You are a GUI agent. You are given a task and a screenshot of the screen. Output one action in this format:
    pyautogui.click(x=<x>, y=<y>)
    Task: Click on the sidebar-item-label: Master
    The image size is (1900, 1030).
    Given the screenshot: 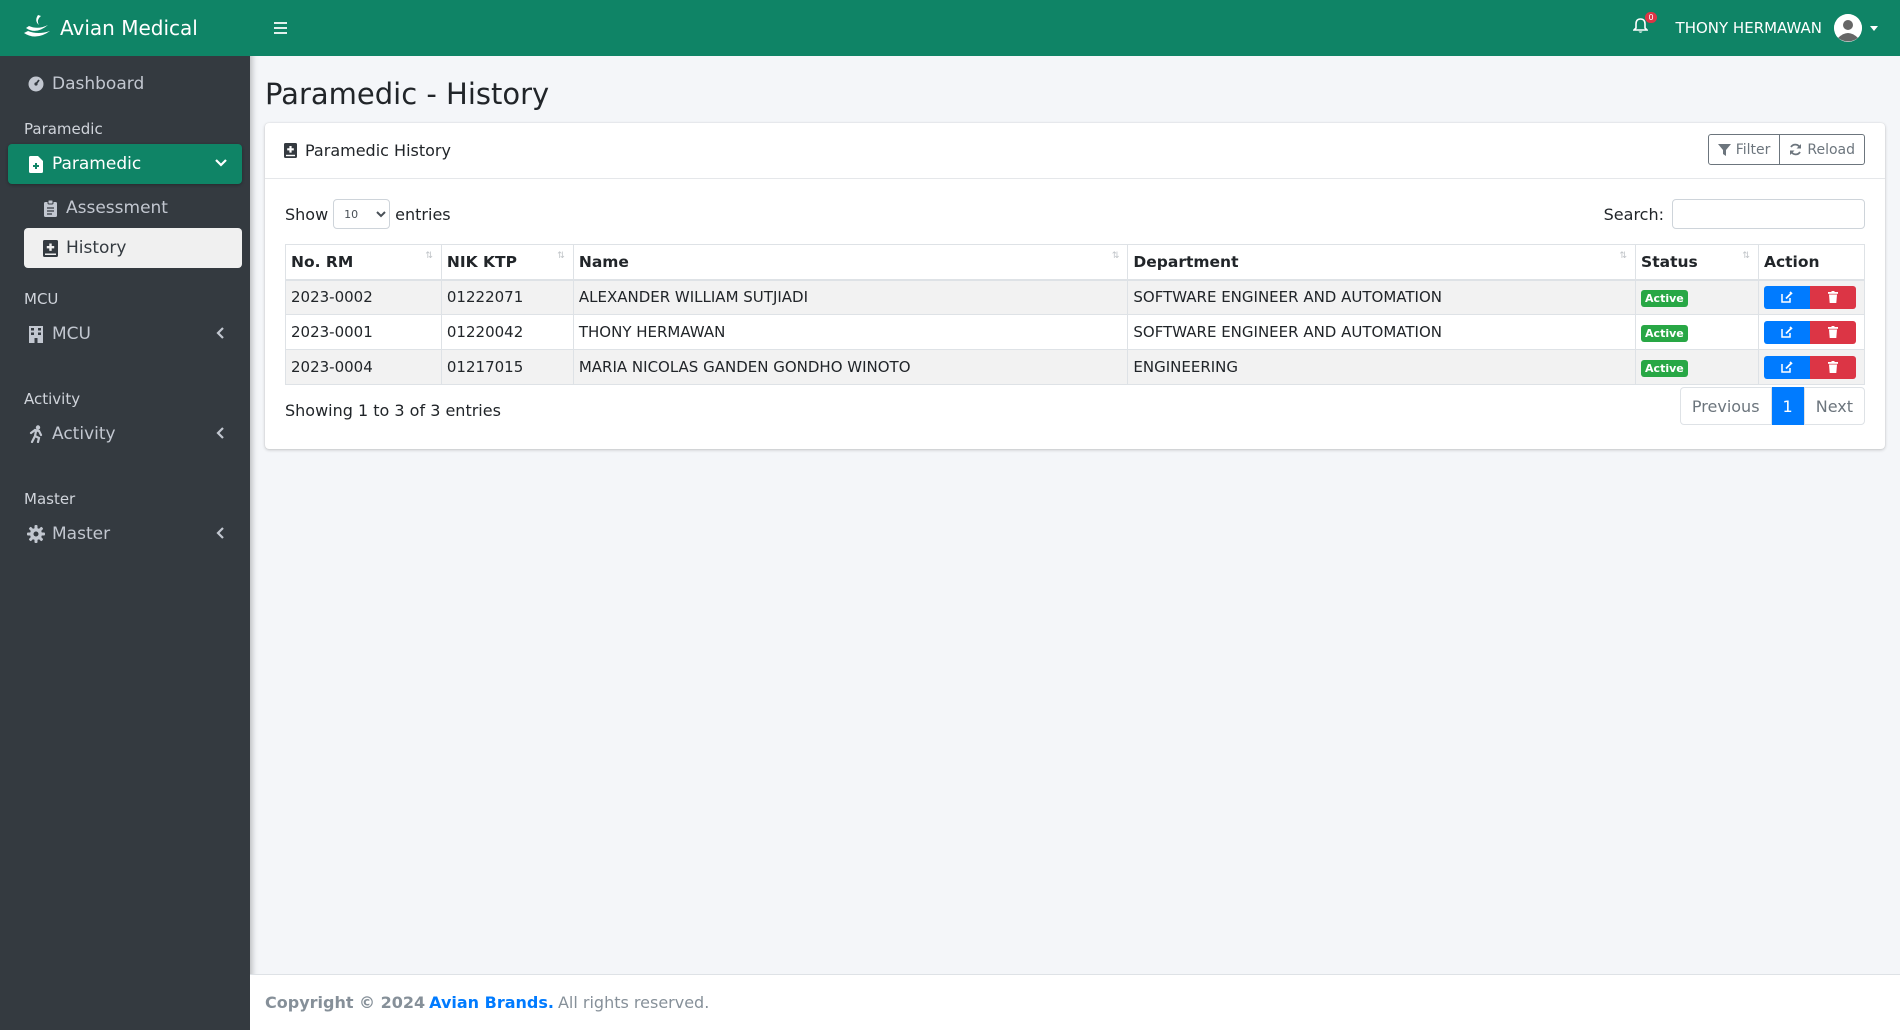 What is the action you would take?
    pyautogui.click(x=81, y=534)
    